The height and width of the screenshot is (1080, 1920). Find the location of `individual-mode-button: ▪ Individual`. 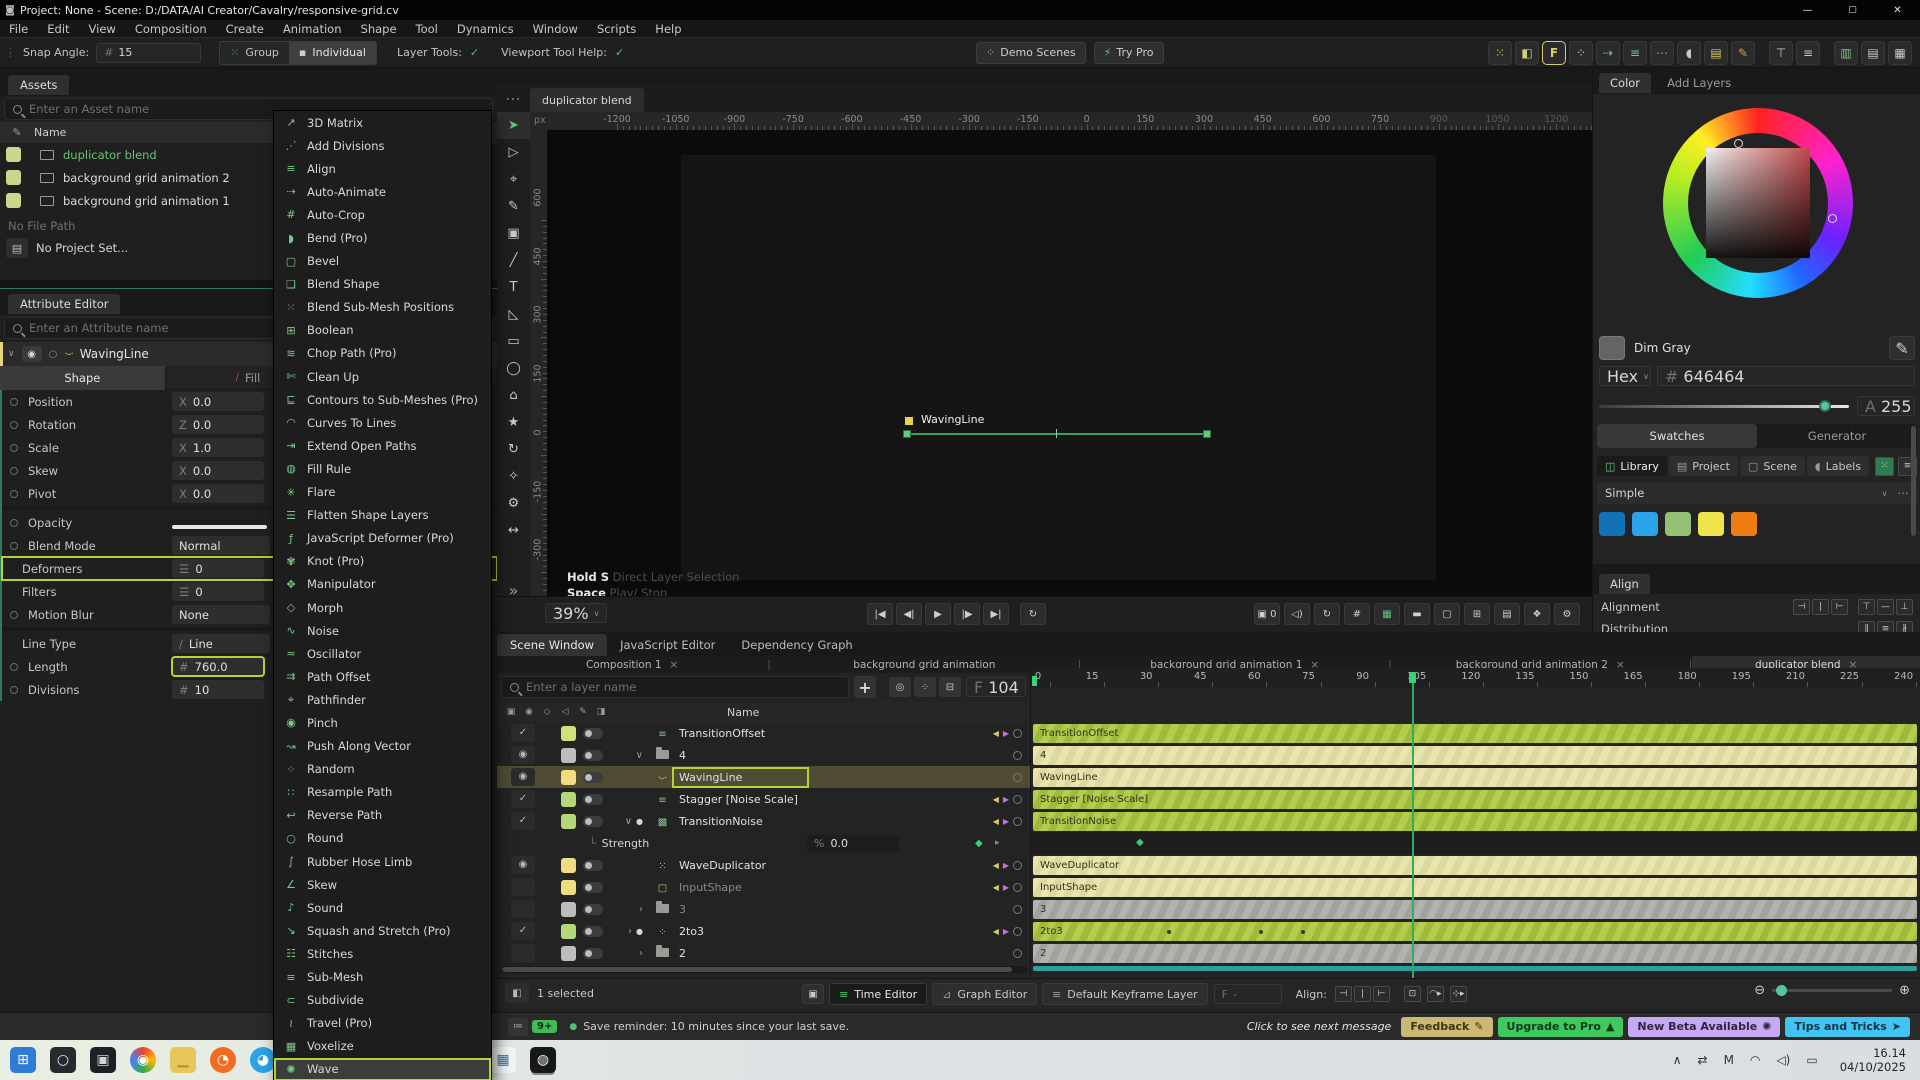

individual-mode-button: ▪ Individual is located at coordinates (332, 52).